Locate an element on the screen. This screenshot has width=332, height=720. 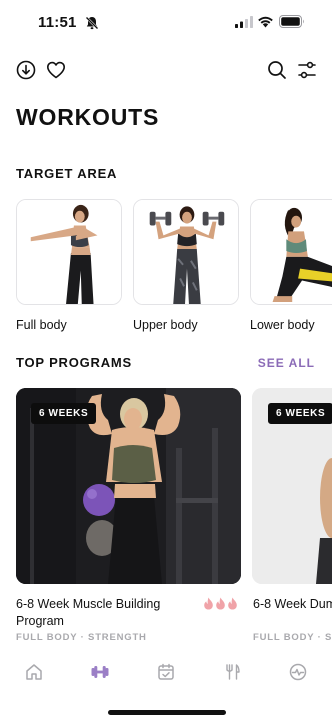
target-label-full-body: Full body is located at coordinates (41, 325).